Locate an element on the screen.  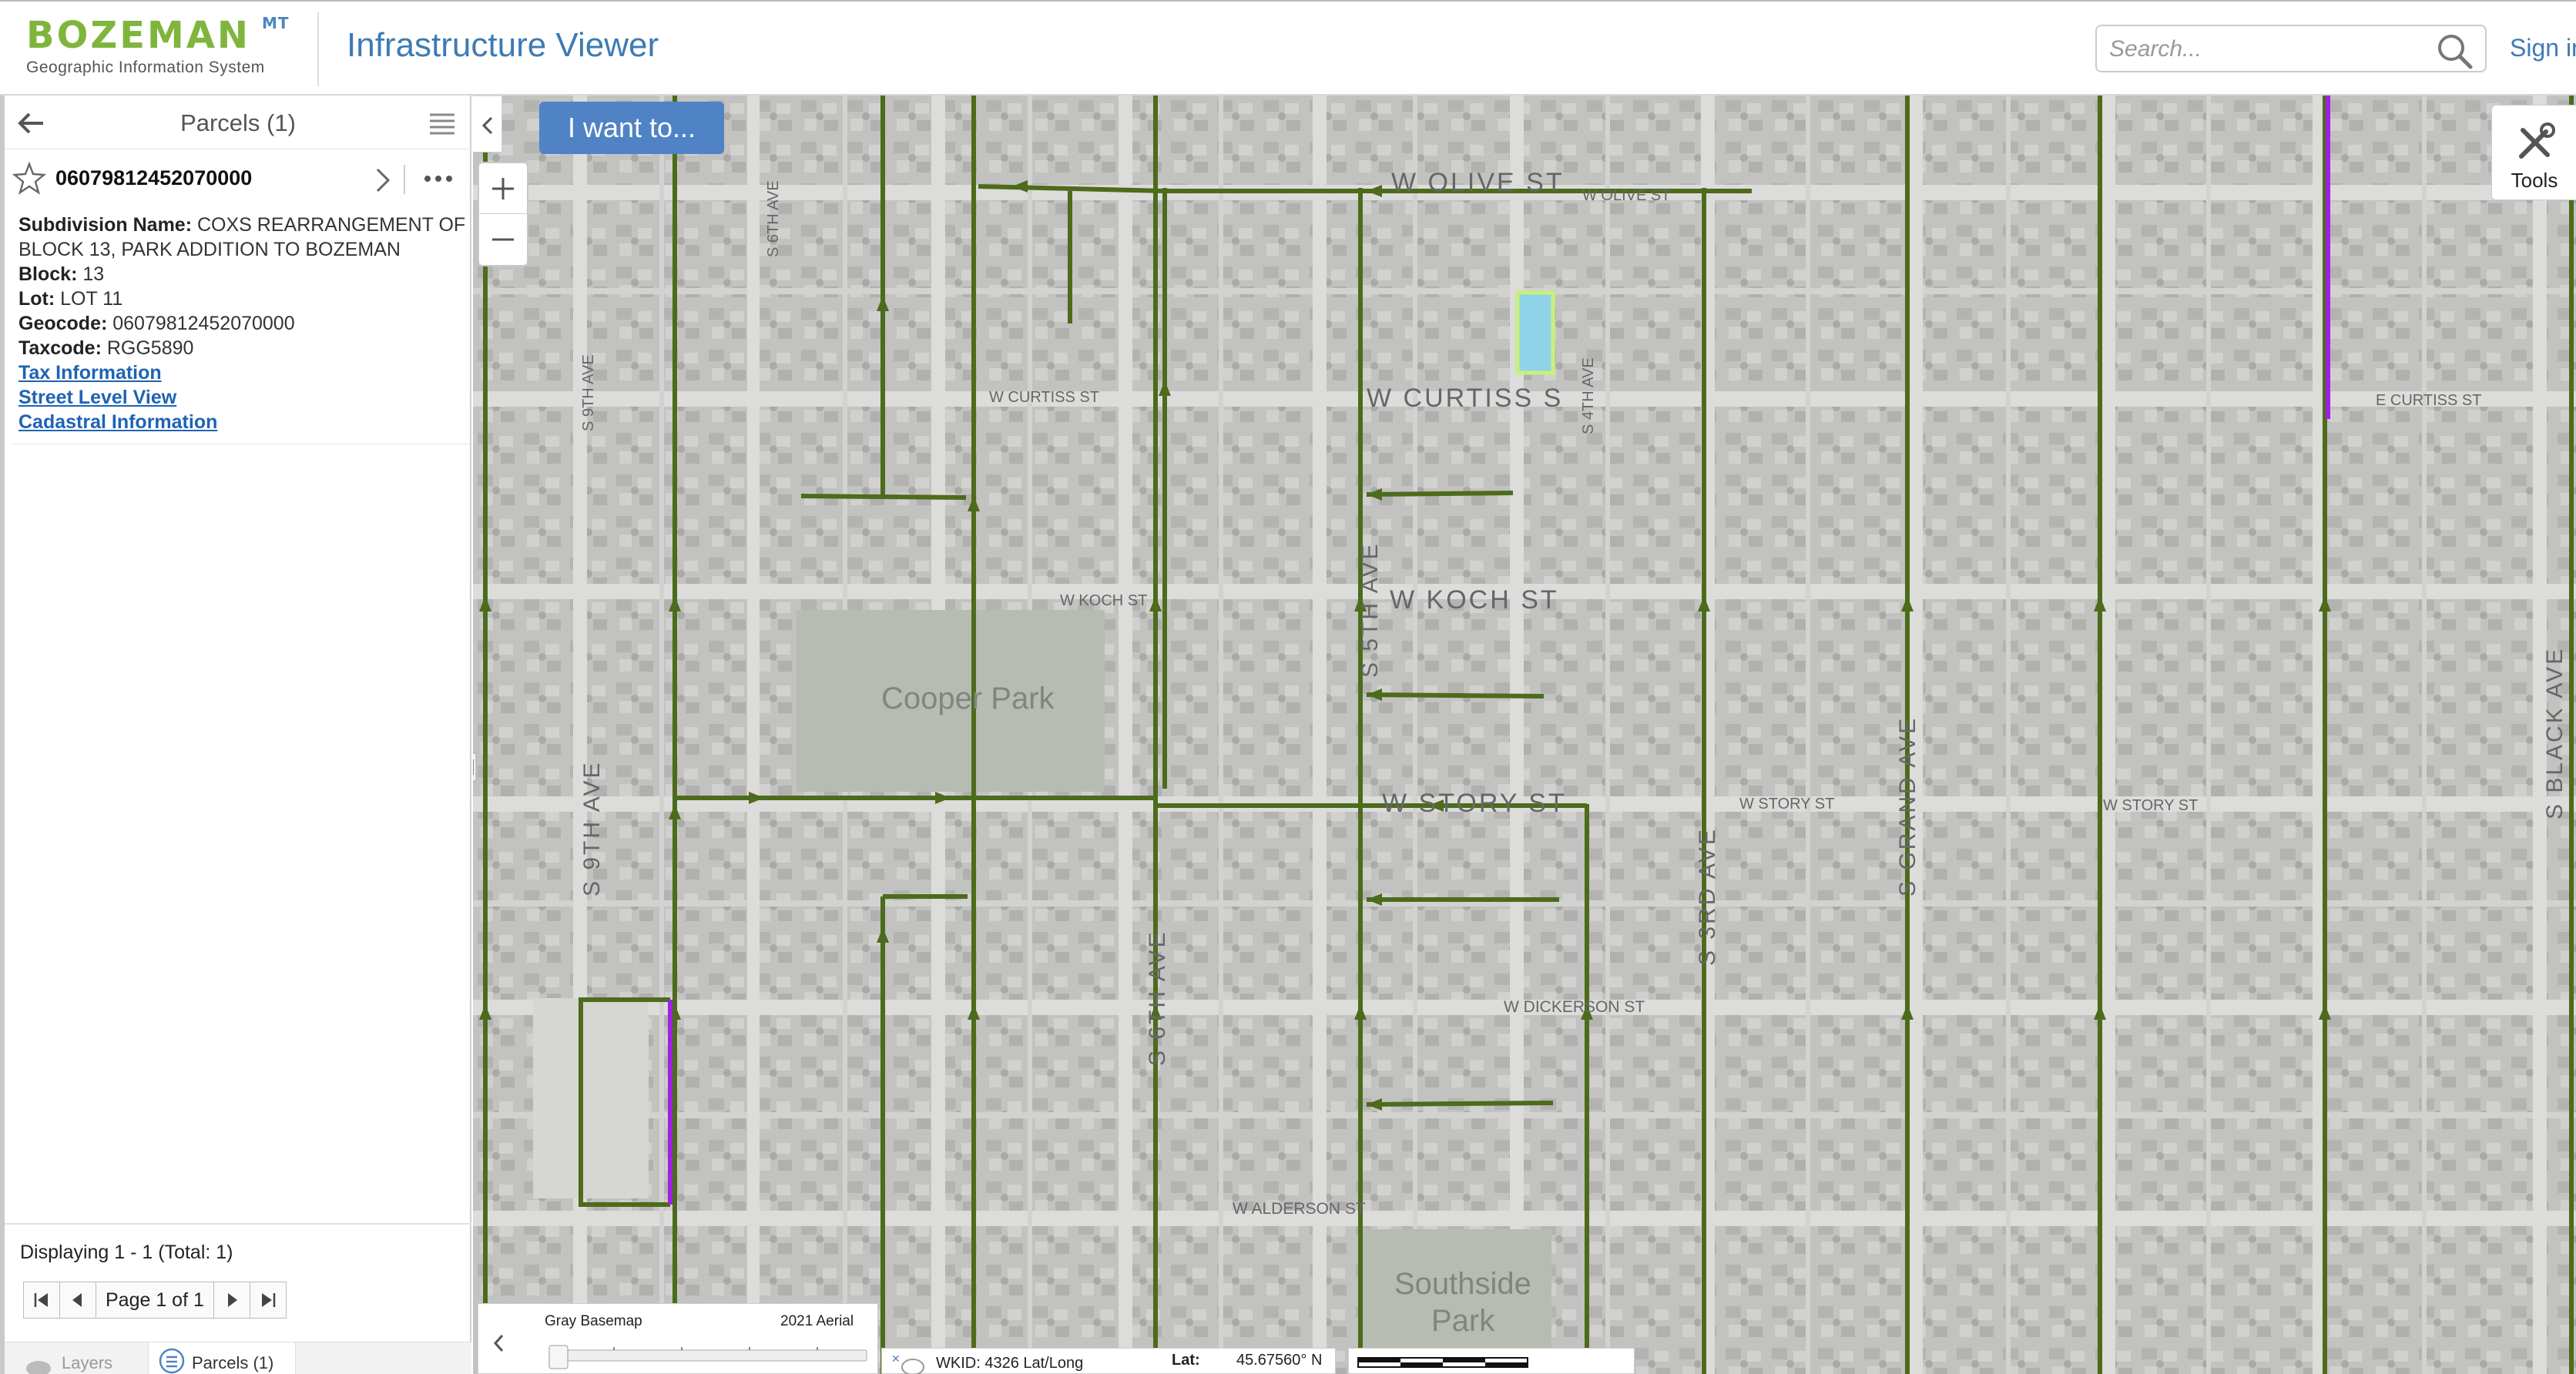
label-e-curtiss: E CURTISS ST is located at coordinates (2428, 400).